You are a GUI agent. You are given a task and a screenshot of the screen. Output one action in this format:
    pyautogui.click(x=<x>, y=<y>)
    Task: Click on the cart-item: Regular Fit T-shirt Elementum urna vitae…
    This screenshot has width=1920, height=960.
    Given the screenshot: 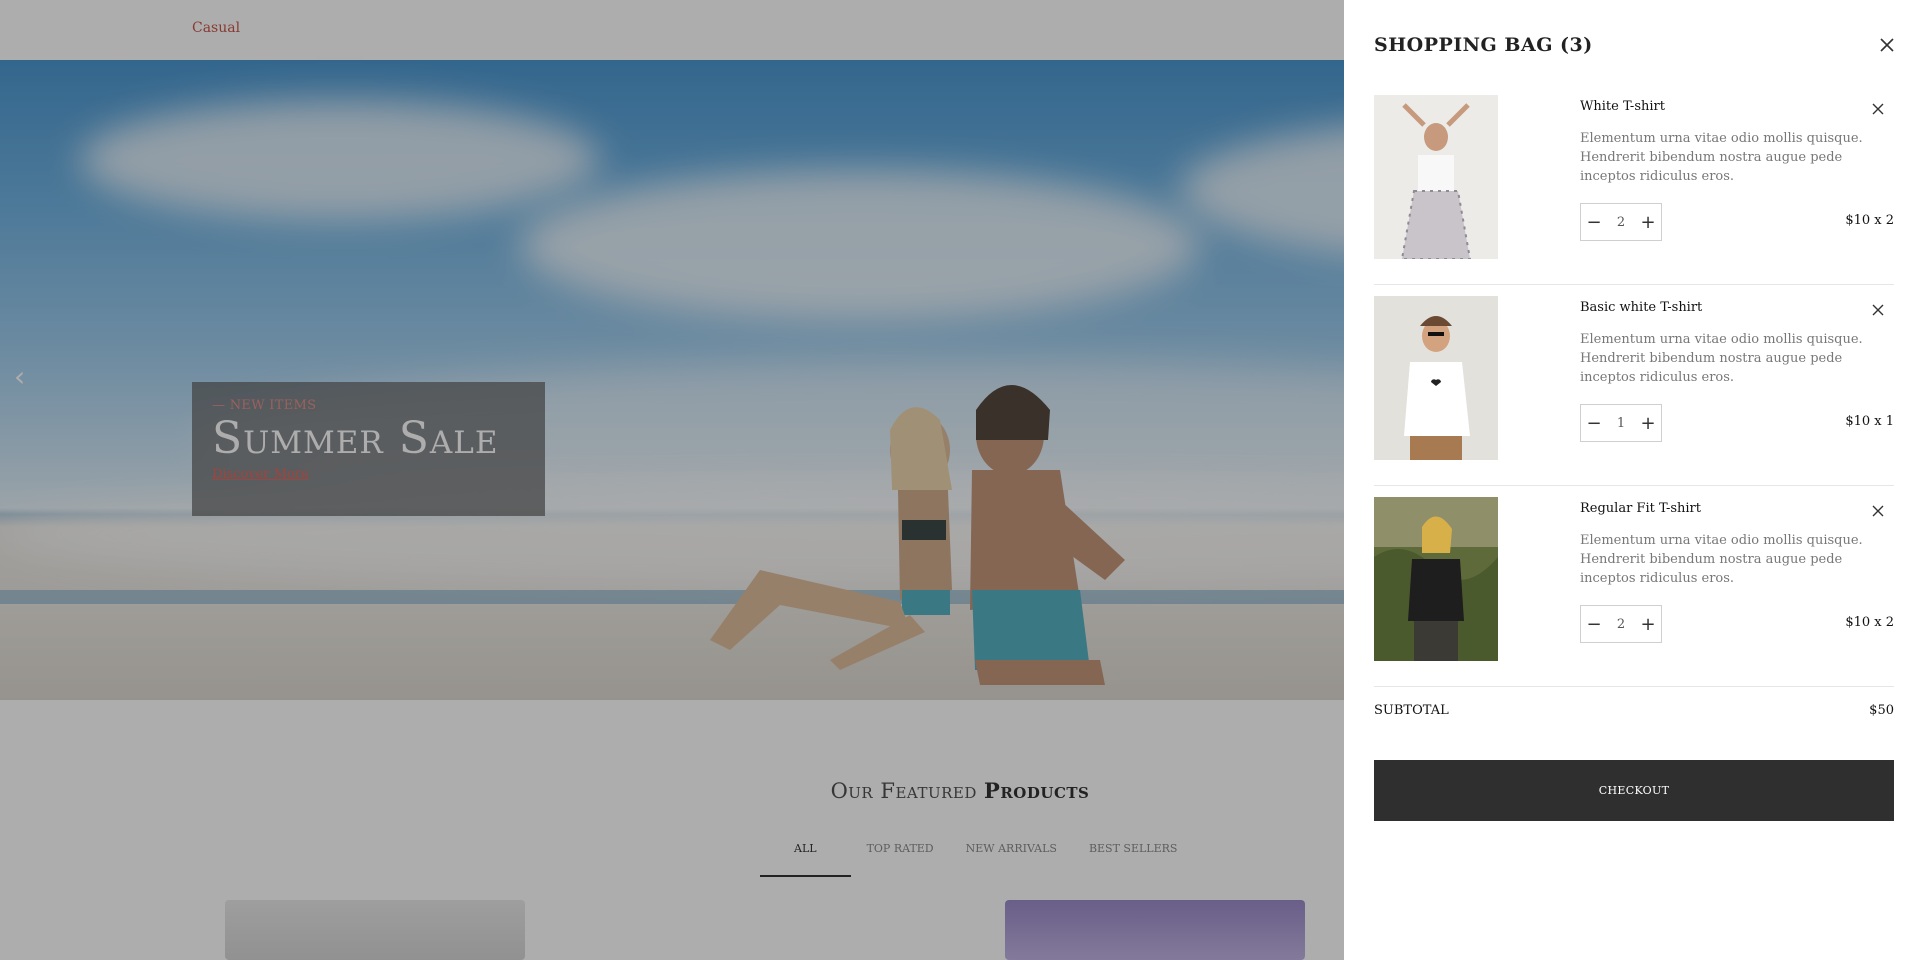 What is the action you would take?
    pyautogui.click(x=1634, y=592)
    